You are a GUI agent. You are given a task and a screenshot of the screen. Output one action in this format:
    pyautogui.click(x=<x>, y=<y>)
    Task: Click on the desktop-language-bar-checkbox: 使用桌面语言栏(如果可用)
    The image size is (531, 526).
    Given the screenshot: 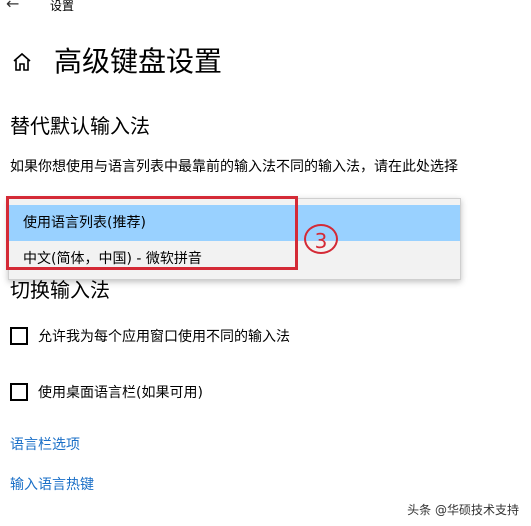 What is the action you would take?
    pyautogui.click(x=106, y=392)
    